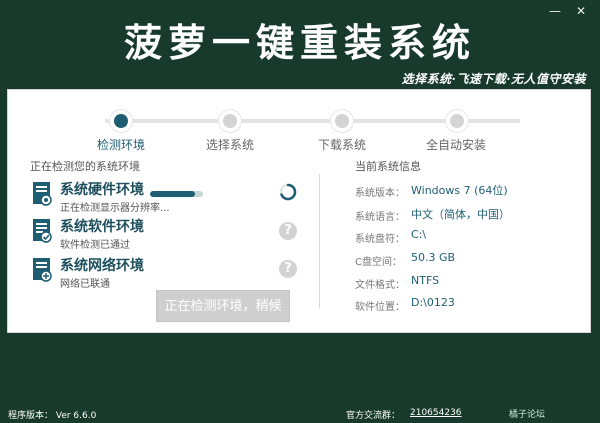 The image size is (600, 423). I want to click on step-2-indicator, so click(230, 121).